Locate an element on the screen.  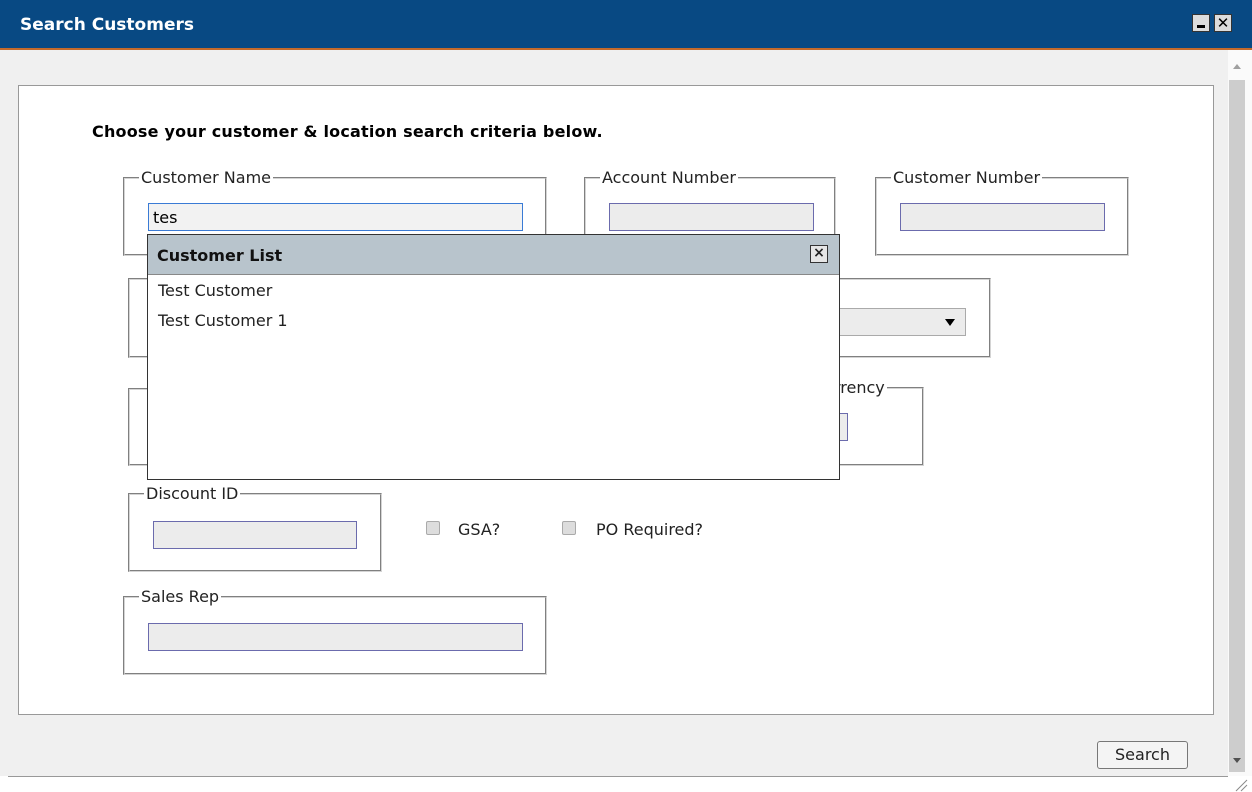
account-number-input is located at coordinates (711, 217).